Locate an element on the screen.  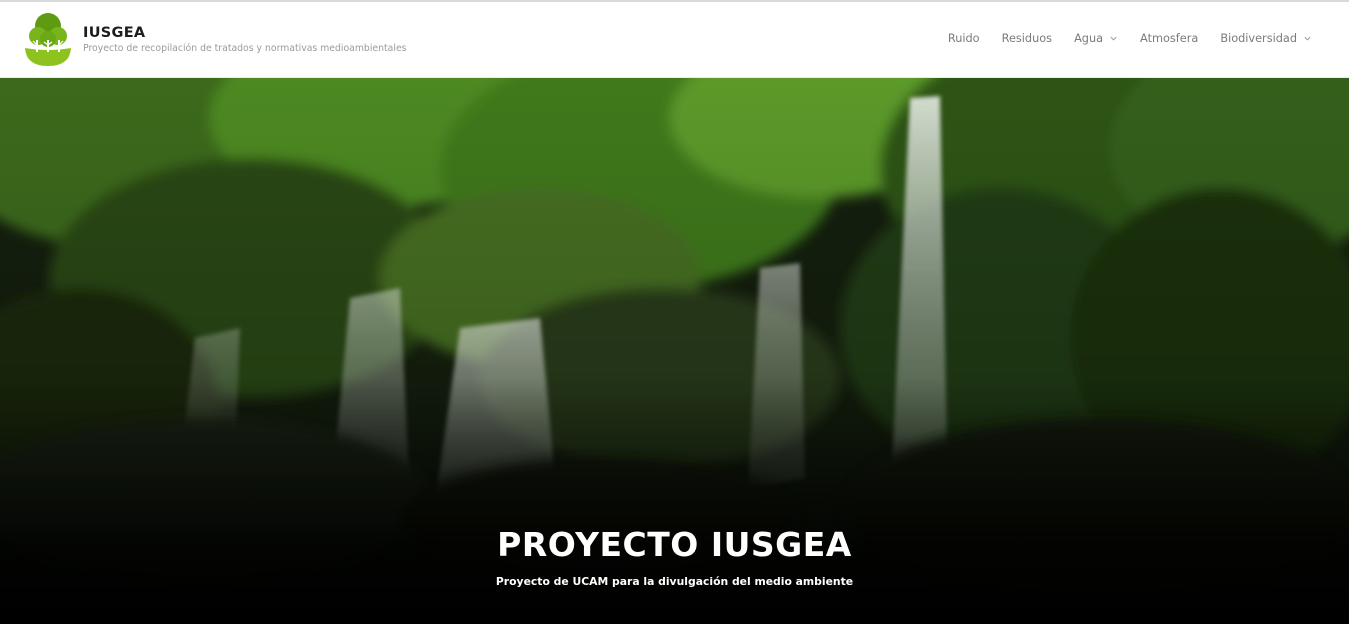
nav-item-label: Ruido is located at coordinates (963, 38).